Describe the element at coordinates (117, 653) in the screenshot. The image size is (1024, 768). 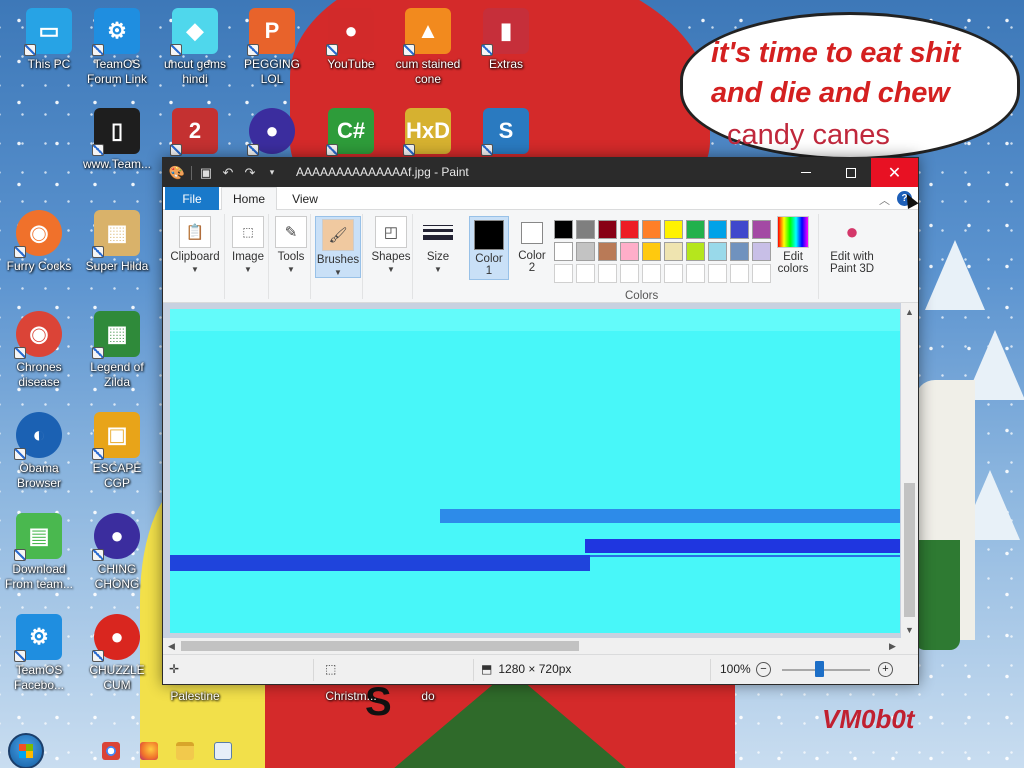
I see `desktop-shortcut: ● CHUZZLE CUM` at that location.